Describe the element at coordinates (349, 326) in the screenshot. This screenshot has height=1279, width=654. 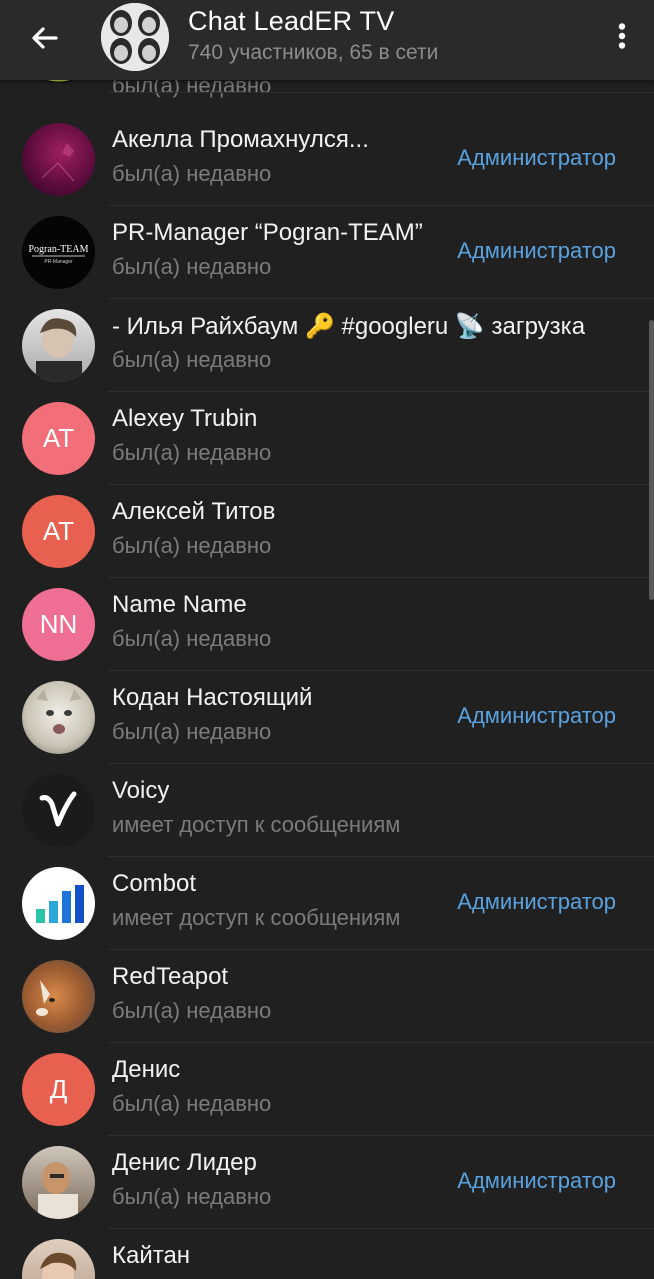
I see `member-name: - Илья Райхбаум 🔑 #googleru 📡 загрузка` at that location.